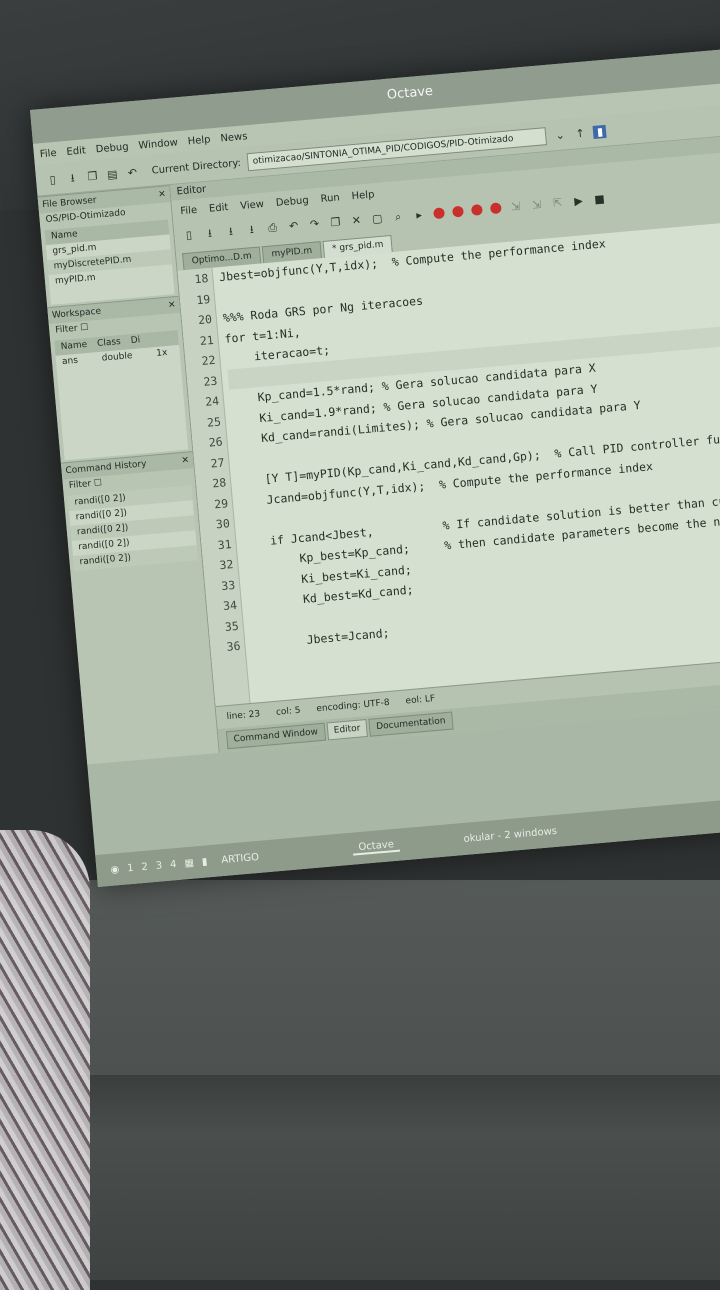  Describe the element at coordinates (45, 1060) in the screenshot. I see `person-shirt` at that location.